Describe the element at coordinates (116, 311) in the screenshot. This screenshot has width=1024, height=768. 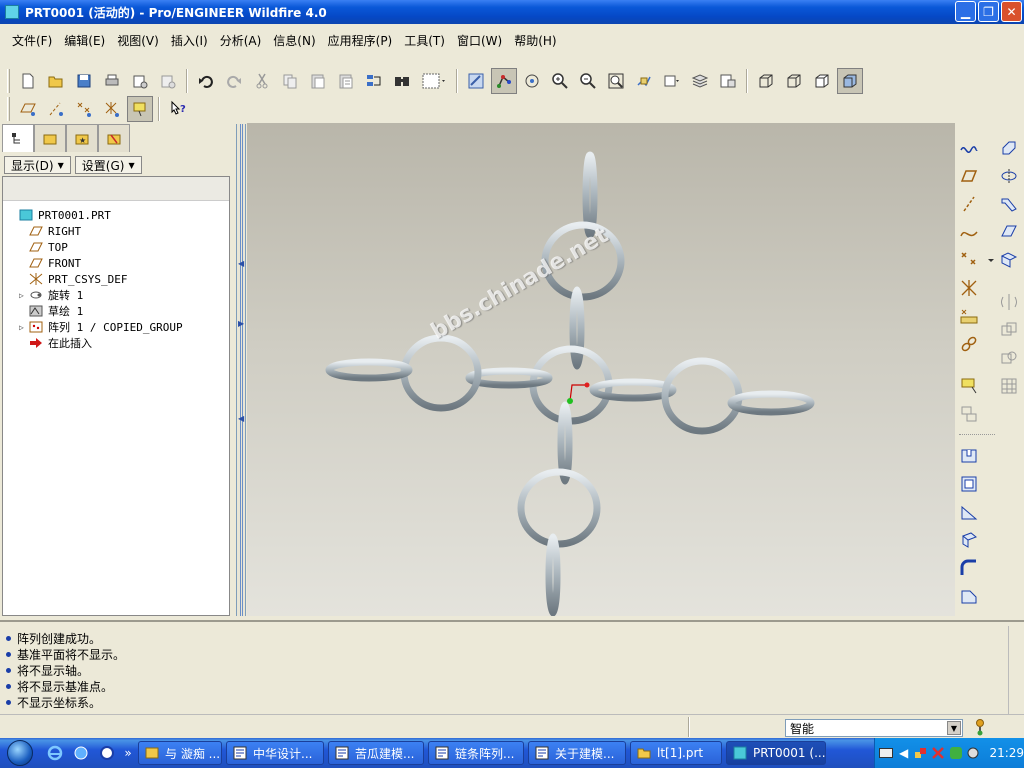
I see `tree-item: 草绘 1` at that location.